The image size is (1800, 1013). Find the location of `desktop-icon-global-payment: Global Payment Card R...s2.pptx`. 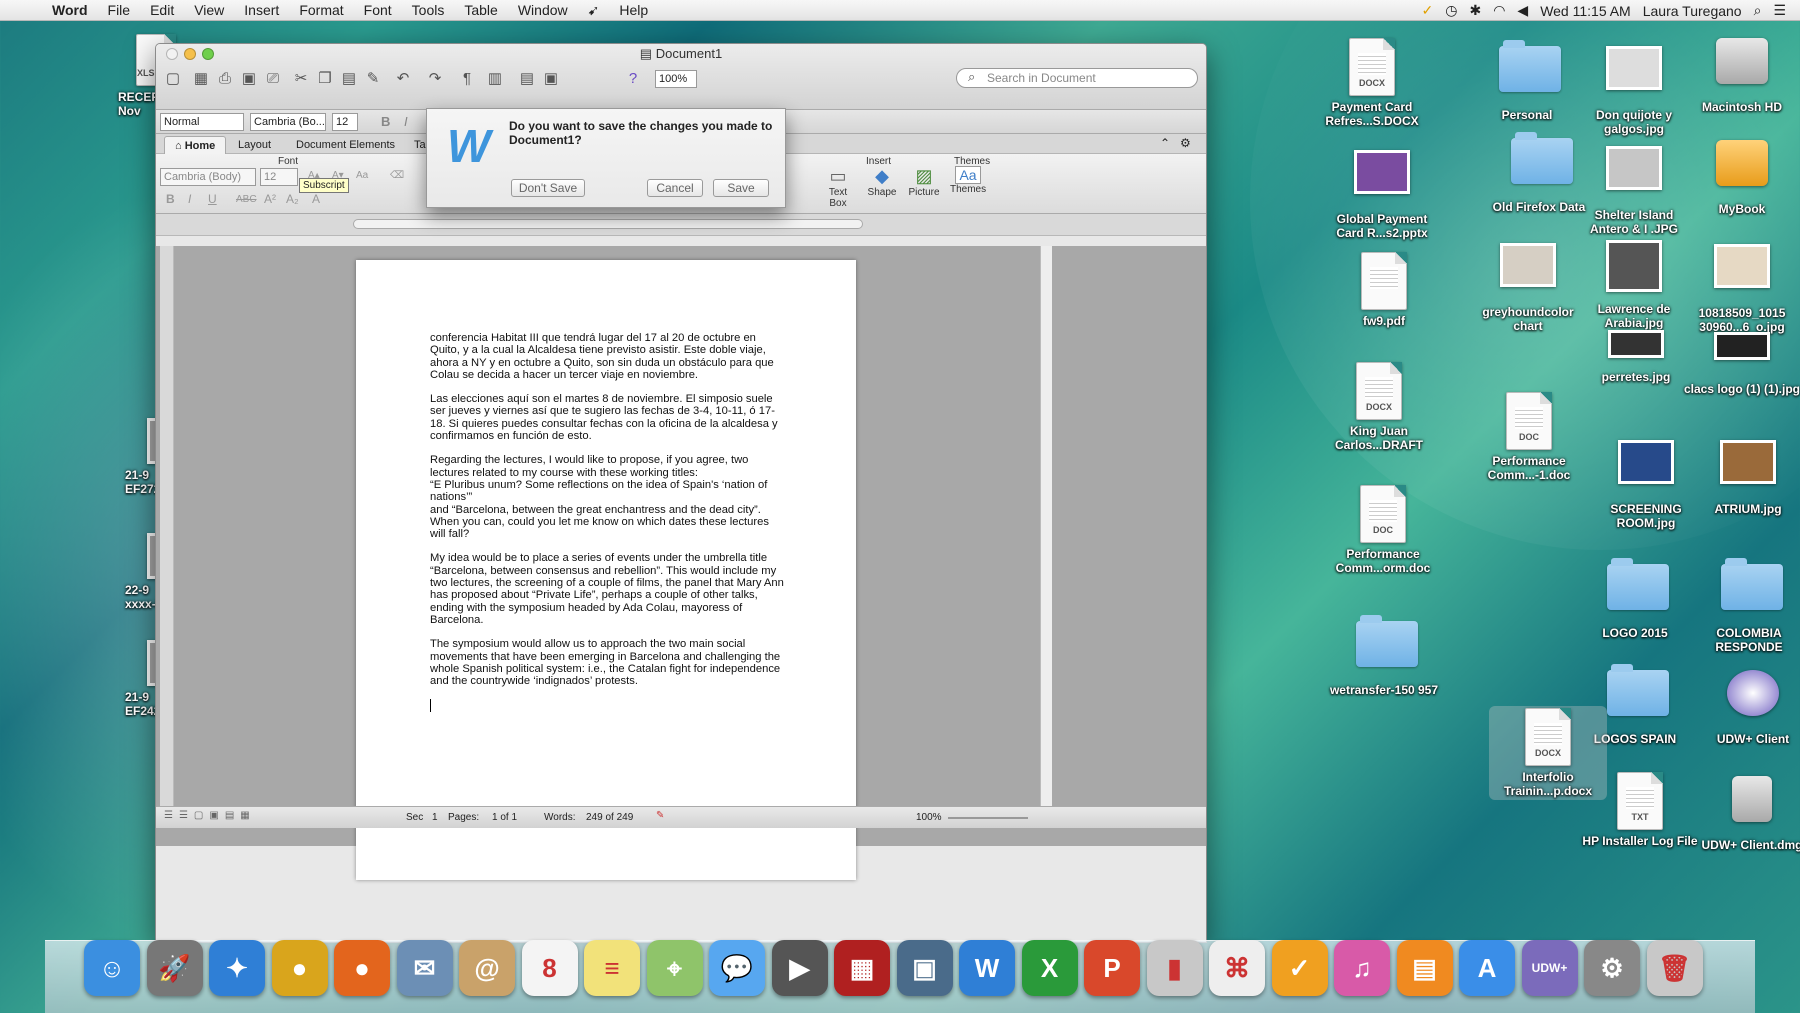

desktop-icon-global-payment: Global Payment Card R...s2.pptx is located at coordinates (1382, 191).